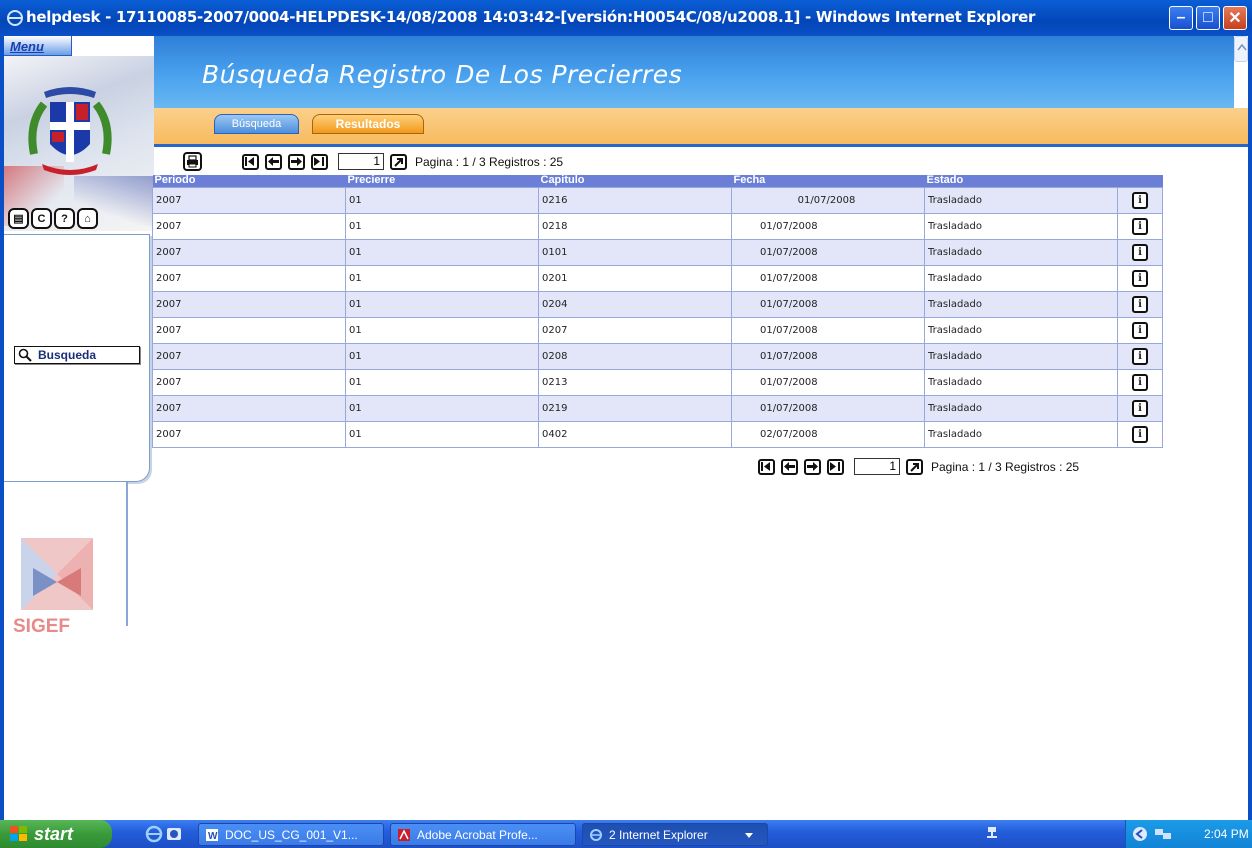  Describe the element at coordinates (53, 218) in the screenshot. I see `sidebar-toolbar: ▤ C ? ⌂` at that location.